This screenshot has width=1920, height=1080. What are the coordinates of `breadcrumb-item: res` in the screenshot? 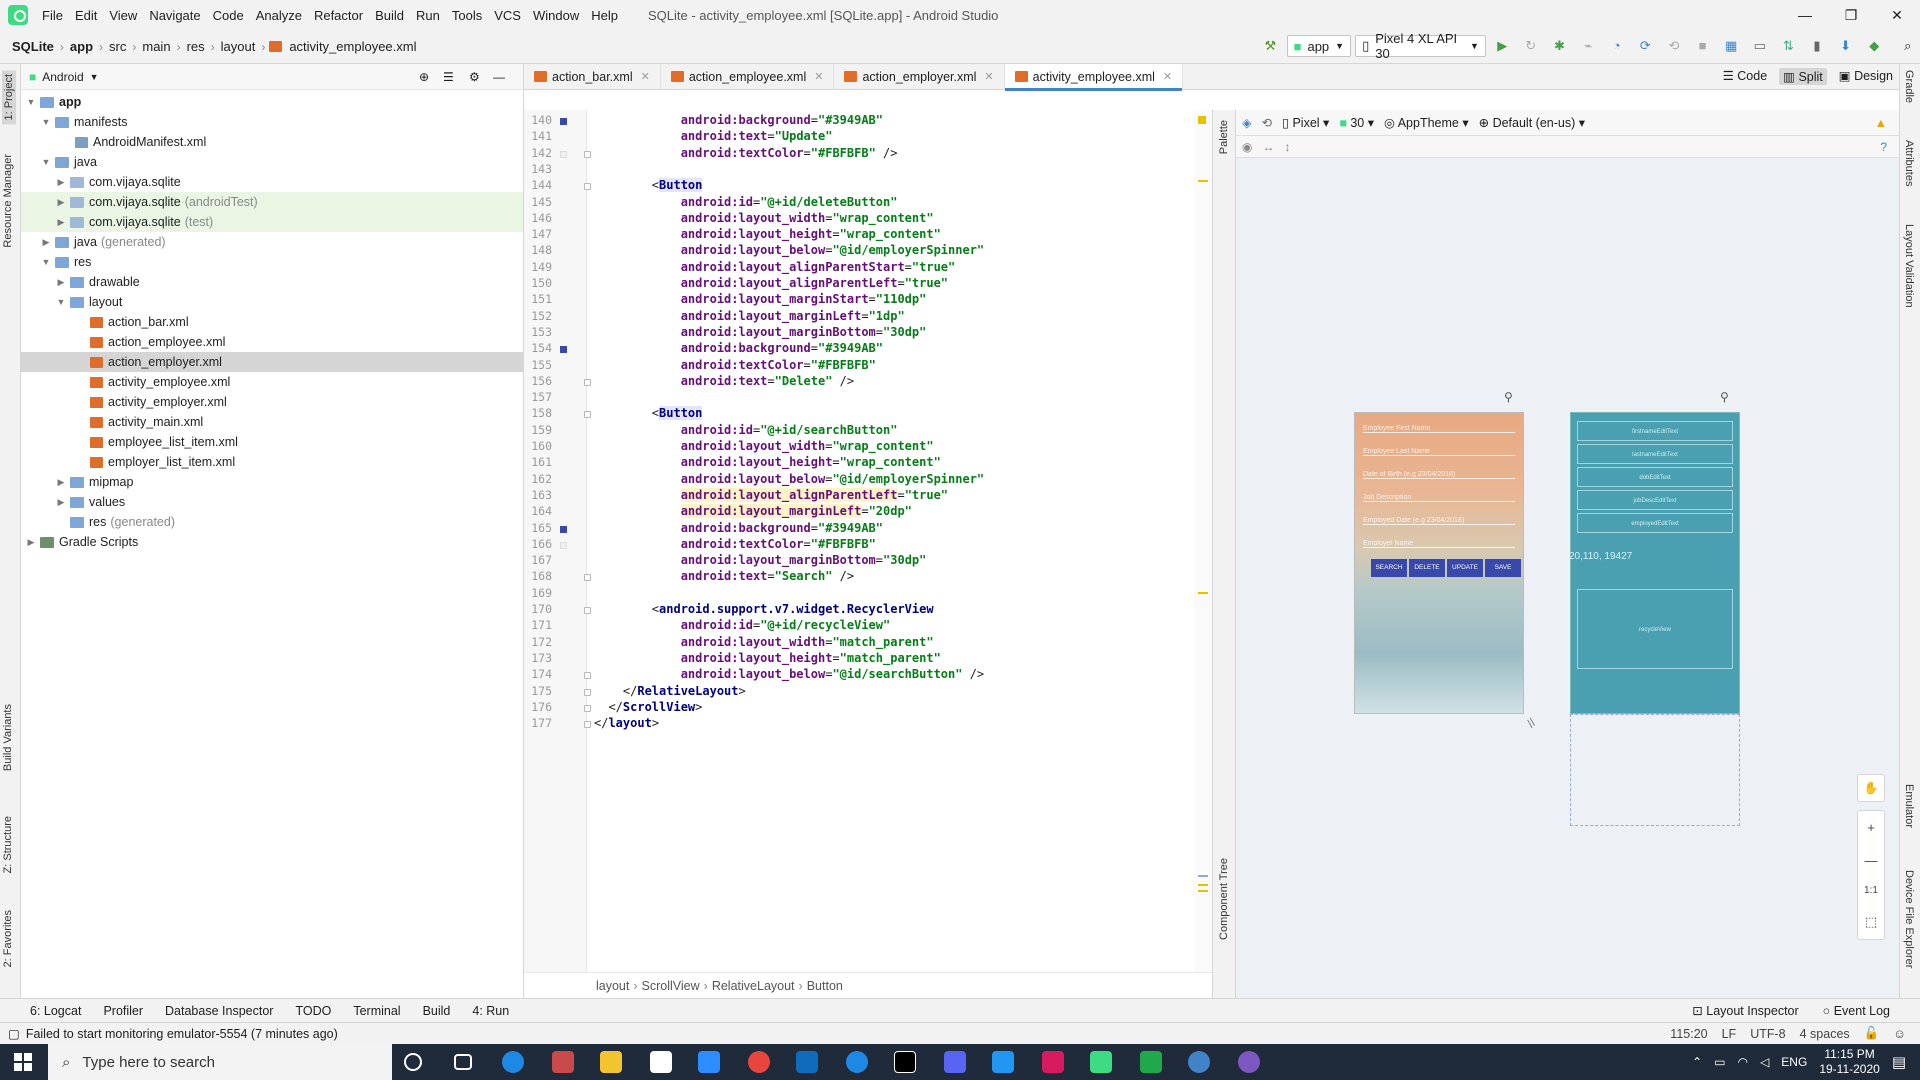 It's located at (196, 46).